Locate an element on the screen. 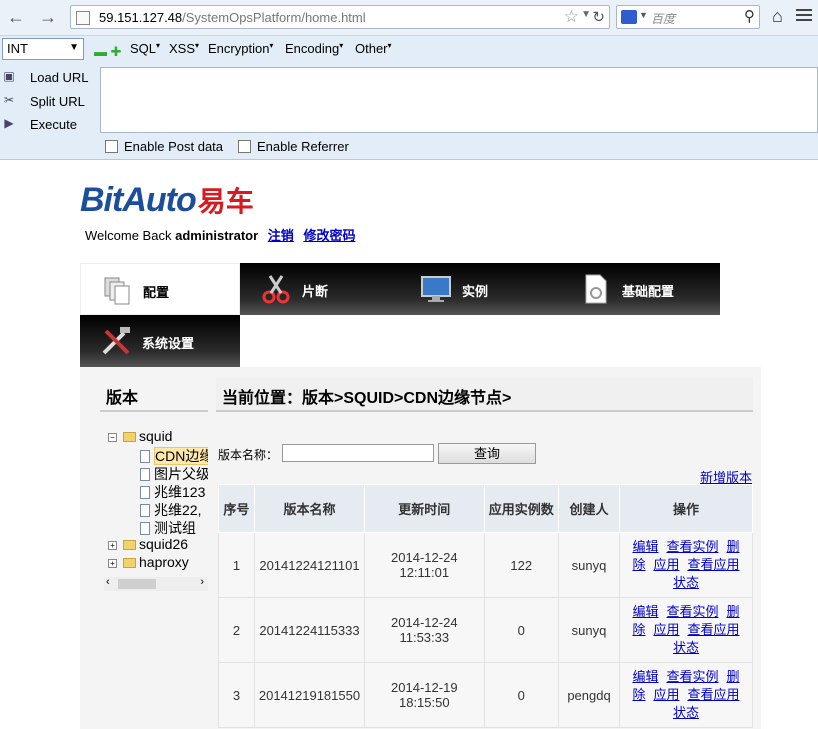 The image size is (818, 729). bookmark-star-icon: ☆ is located at coordinates (571, 17).